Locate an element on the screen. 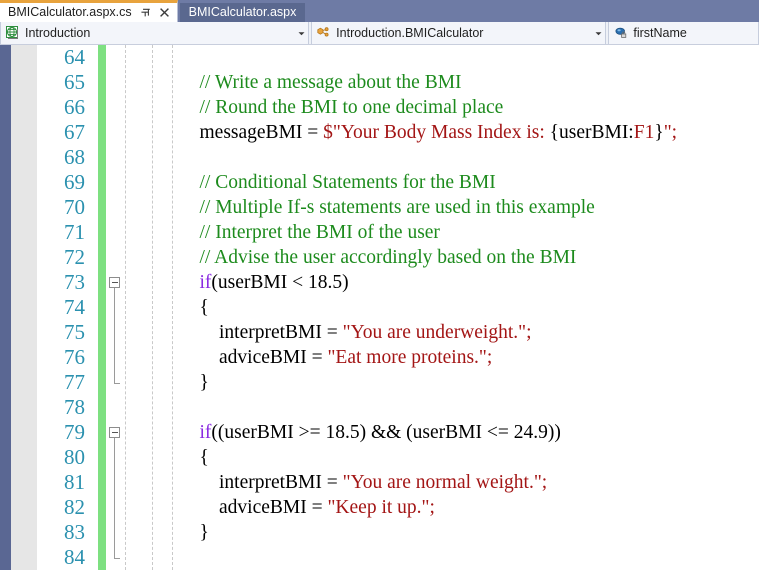 This screenshot has width=759, height=570. code-token-str: "Eat more proteins."; is located at coordinates (410, 357).